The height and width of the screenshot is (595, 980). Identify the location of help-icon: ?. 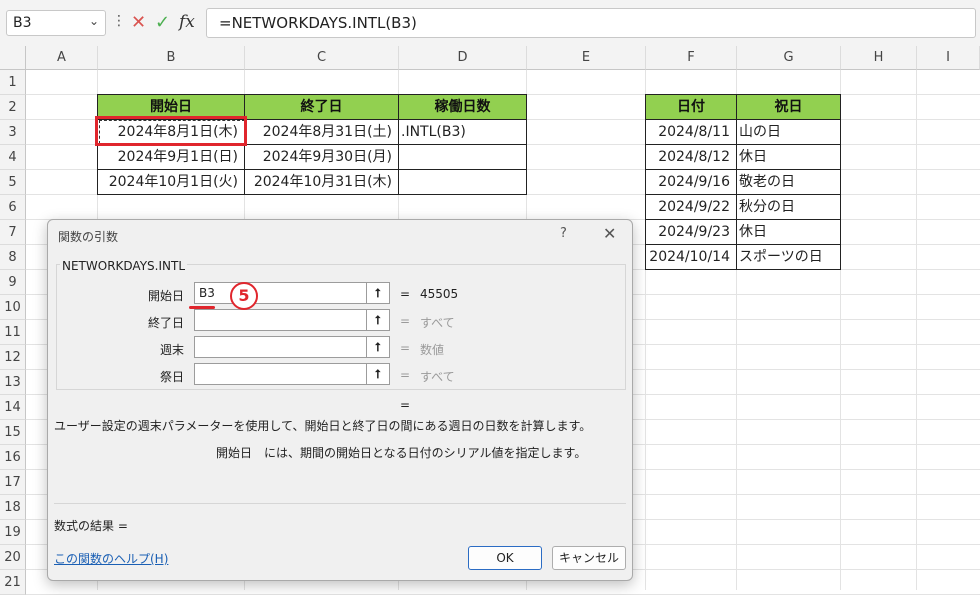
(563, 233).